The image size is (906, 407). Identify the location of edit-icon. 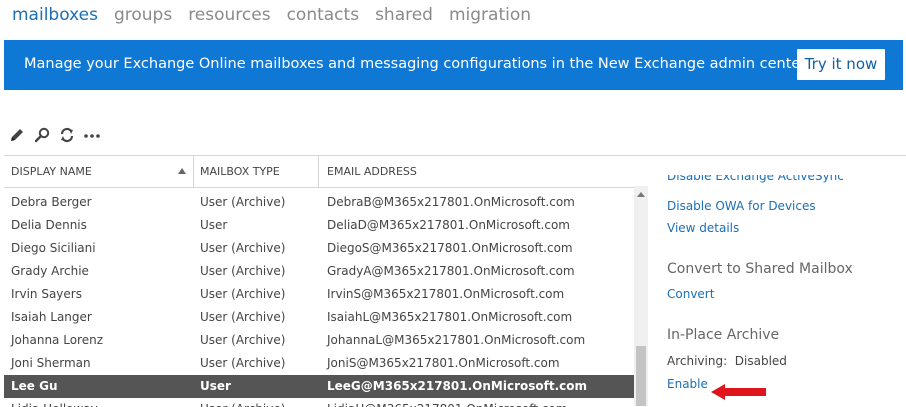
(17, 135).